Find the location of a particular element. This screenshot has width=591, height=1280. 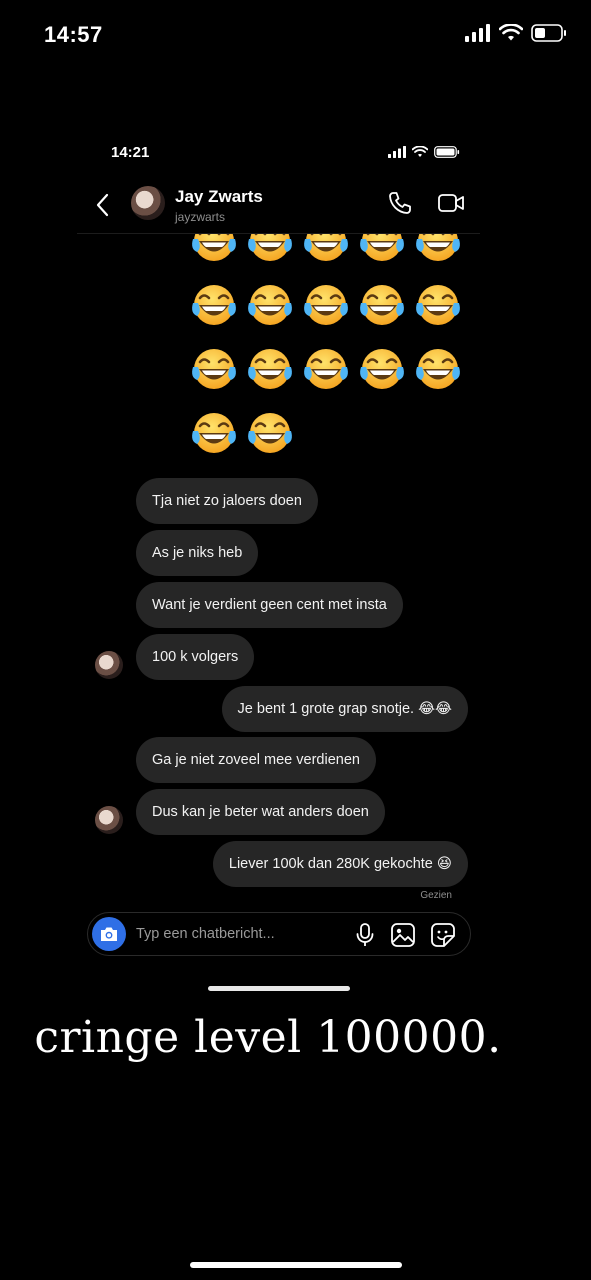

chat-header: Jay Zwarts jayzwarts is located at coordinates (278, 206).